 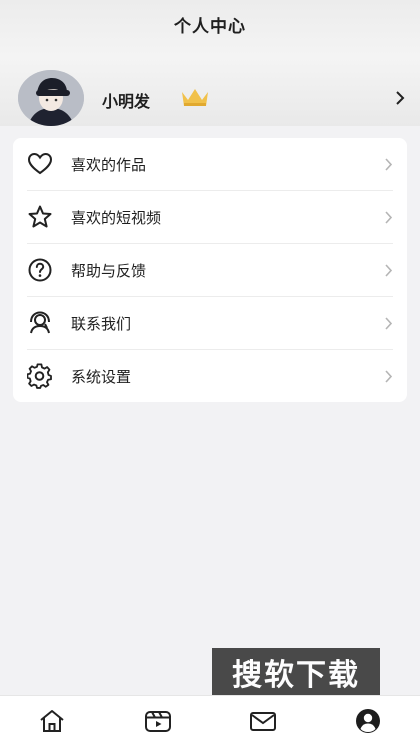 I want to click on contact-icon, so click(x=40, y=322).